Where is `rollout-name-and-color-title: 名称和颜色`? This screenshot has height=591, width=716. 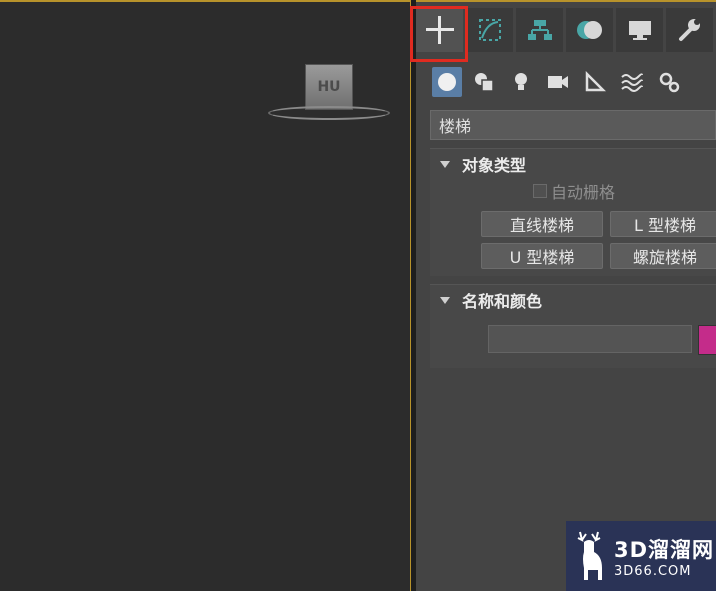 rollout-name-and-color-title: 名称和颜色 is located at coordinates (502, 301).